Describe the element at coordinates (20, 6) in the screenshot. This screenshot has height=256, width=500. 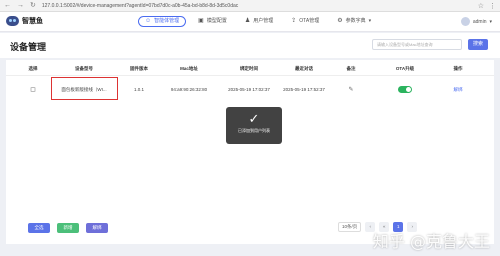
I see `forward-icon: →` at that location.